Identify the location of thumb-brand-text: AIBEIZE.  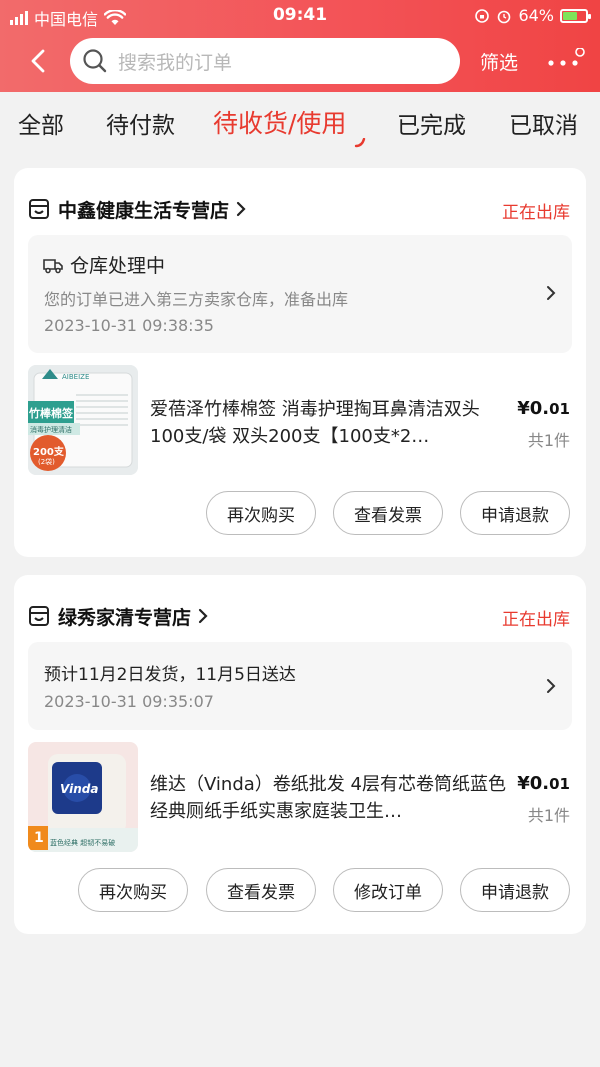
(76, 377).